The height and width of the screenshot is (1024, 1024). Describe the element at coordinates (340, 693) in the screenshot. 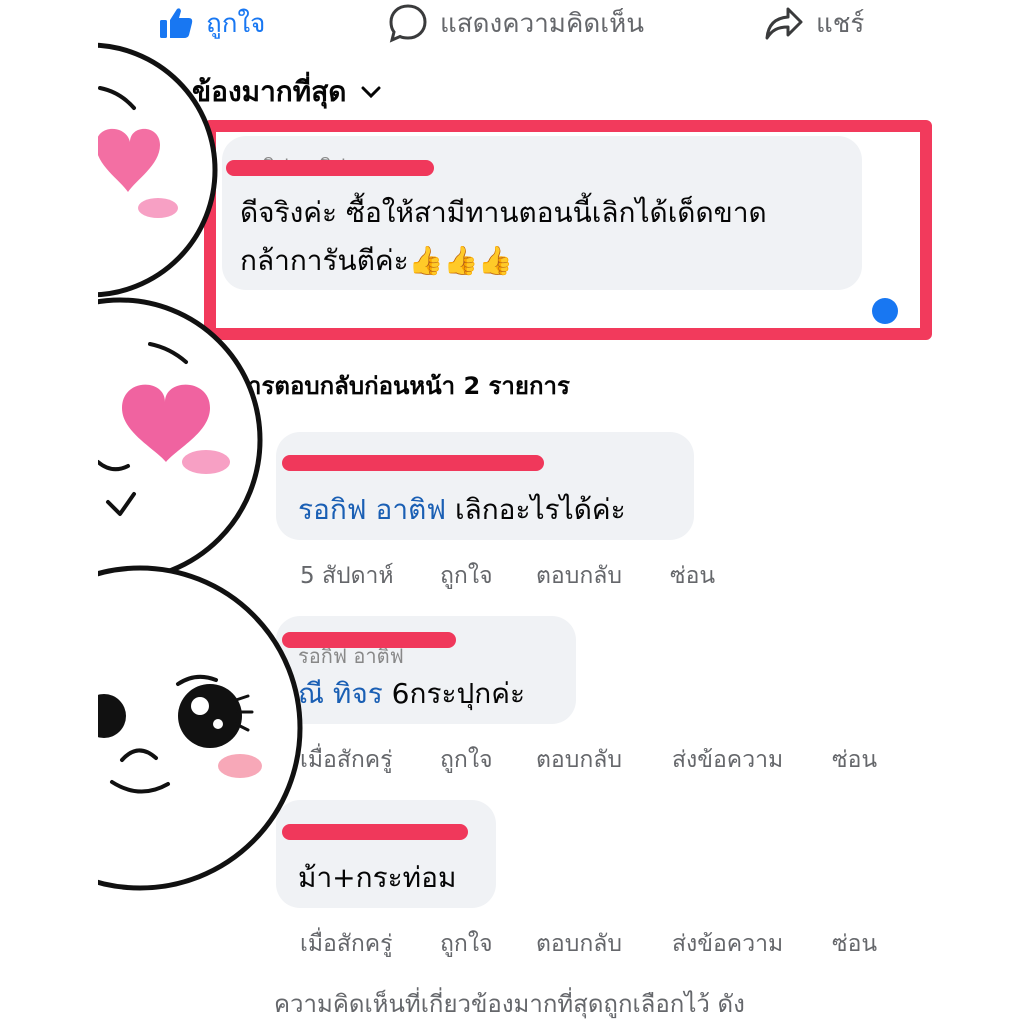

I see `mention-link: ณี ทิจร` at that location.